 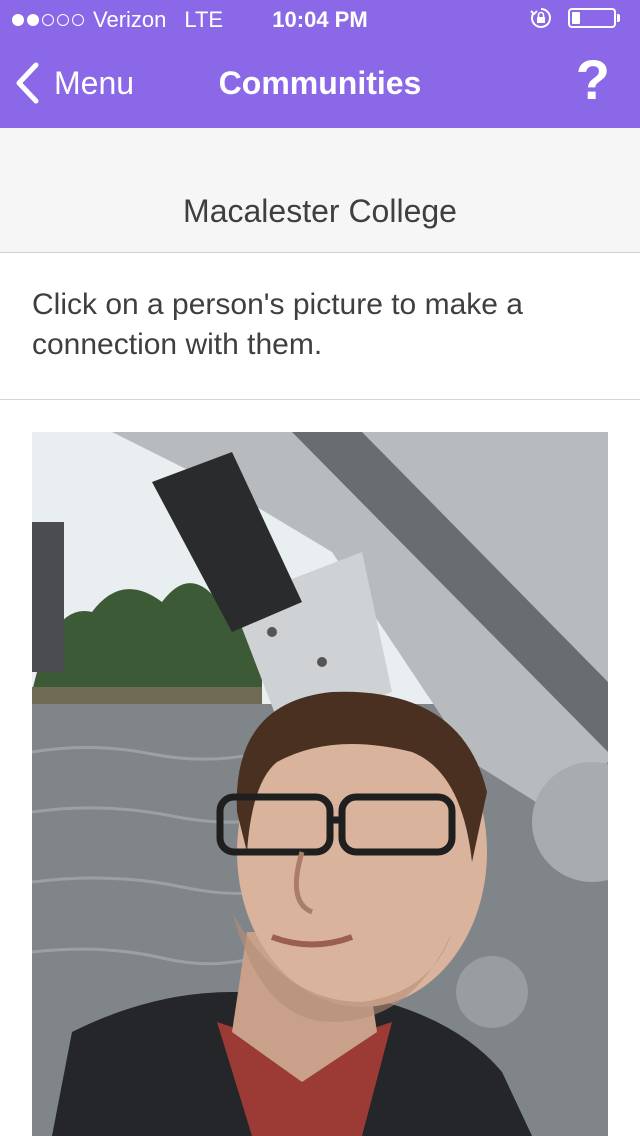 What do you see at coordinates (540, 18) in the screenshot?
I see `orientation-lock-icon` at bounding box center [540, 18].